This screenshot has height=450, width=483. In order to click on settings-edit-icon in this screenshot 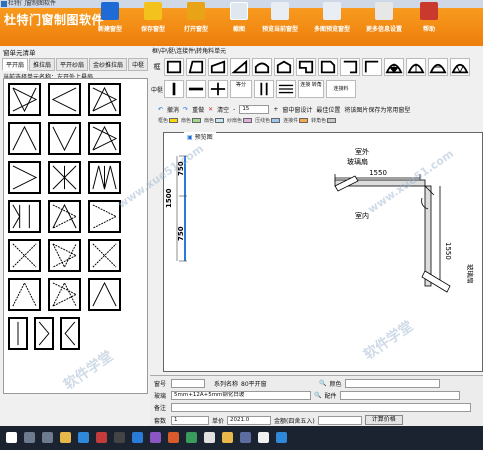, I will do `click(384, 11)`.